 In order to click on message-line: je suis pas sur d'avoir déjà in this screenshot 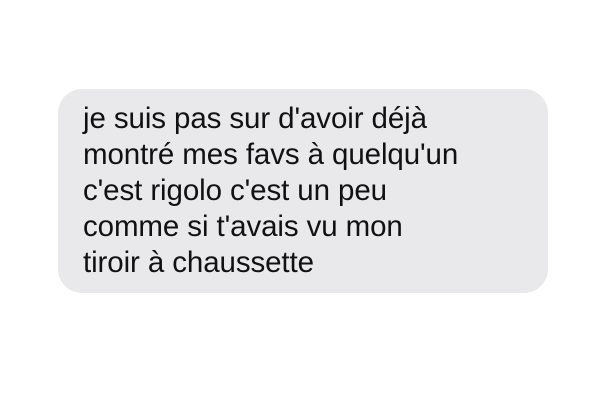, I will do `click(255, 118)`.